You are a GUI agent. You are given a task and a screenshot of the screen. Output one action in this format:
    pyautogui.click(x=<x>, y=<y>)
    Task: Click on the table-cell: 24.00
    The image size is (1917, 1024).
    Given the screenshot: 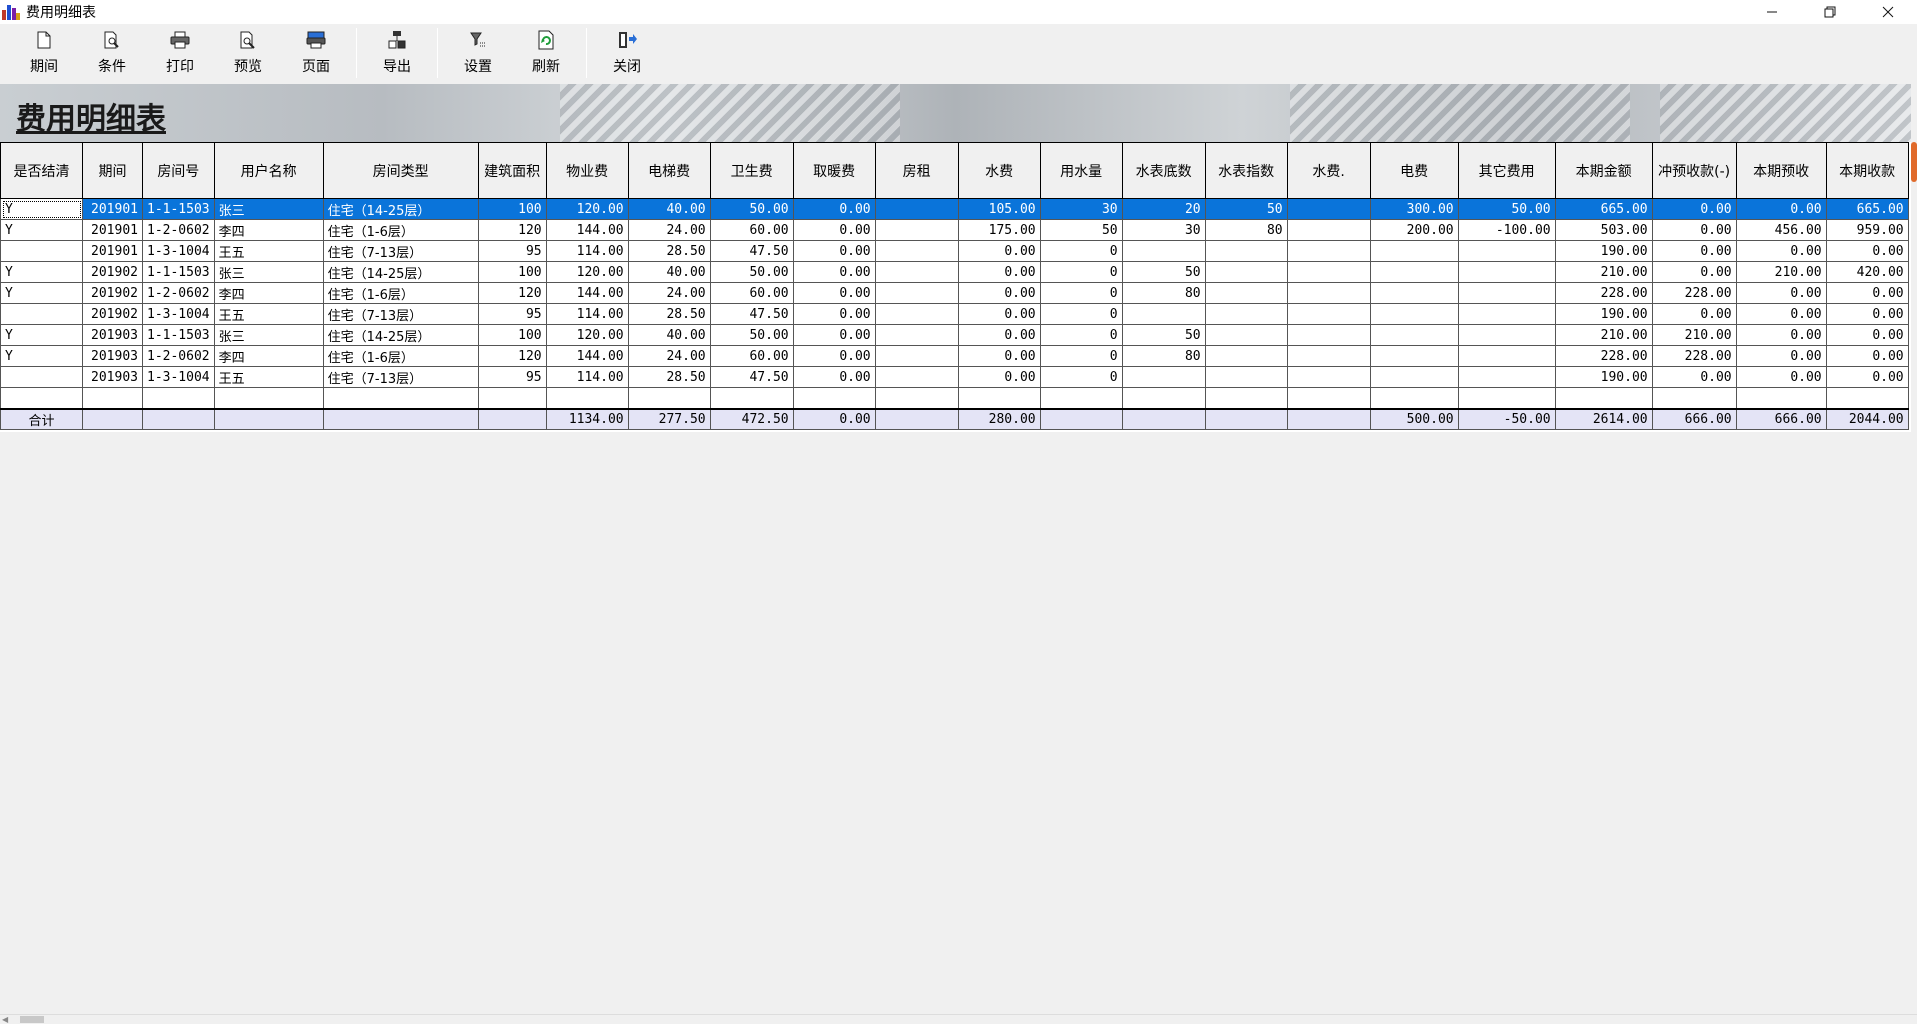 What is the action you would take?
    pyautogui.click(x=669, y=293)
    